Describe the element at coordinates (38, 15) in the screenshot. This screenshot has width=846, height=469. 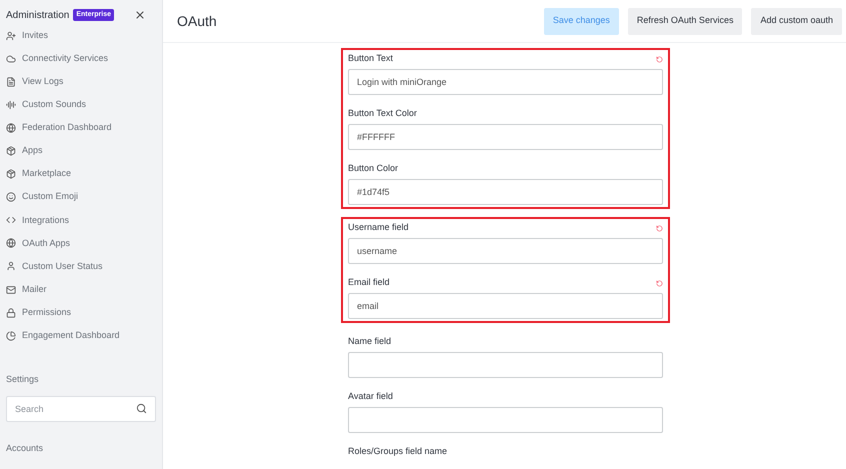
I see `sidebar-title: Administration` at that location.